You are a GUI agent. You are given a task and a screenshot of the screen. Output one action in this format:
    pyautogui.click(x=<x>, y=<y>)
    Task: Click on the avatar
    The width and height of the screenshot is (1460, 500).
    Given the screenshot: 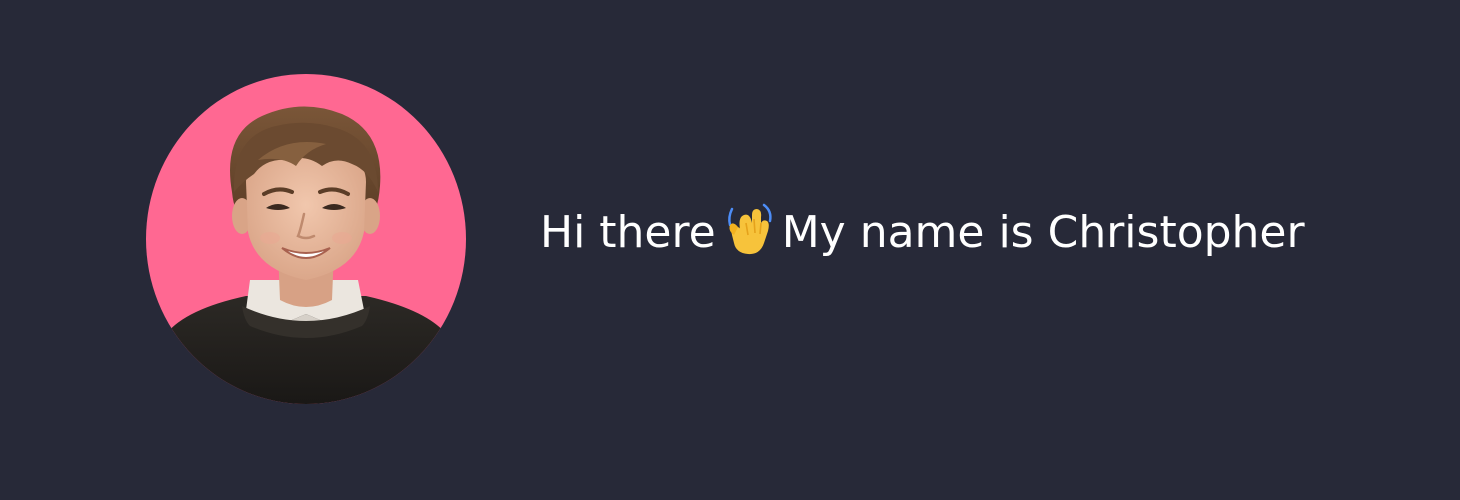 What is the action you would take?
    pyautogui.click(x=306, y=239)
    